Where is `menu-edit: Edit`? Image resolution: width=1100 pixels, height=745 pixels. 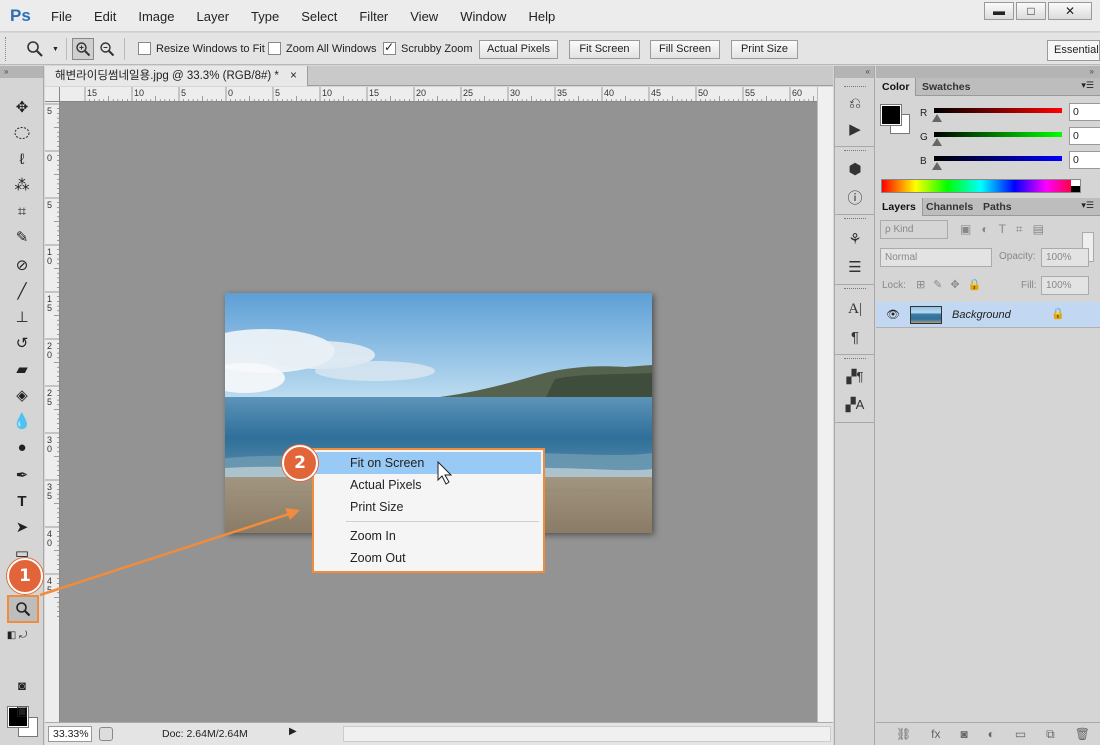
menu-edit: Edit is located at coordinates (105, 16).